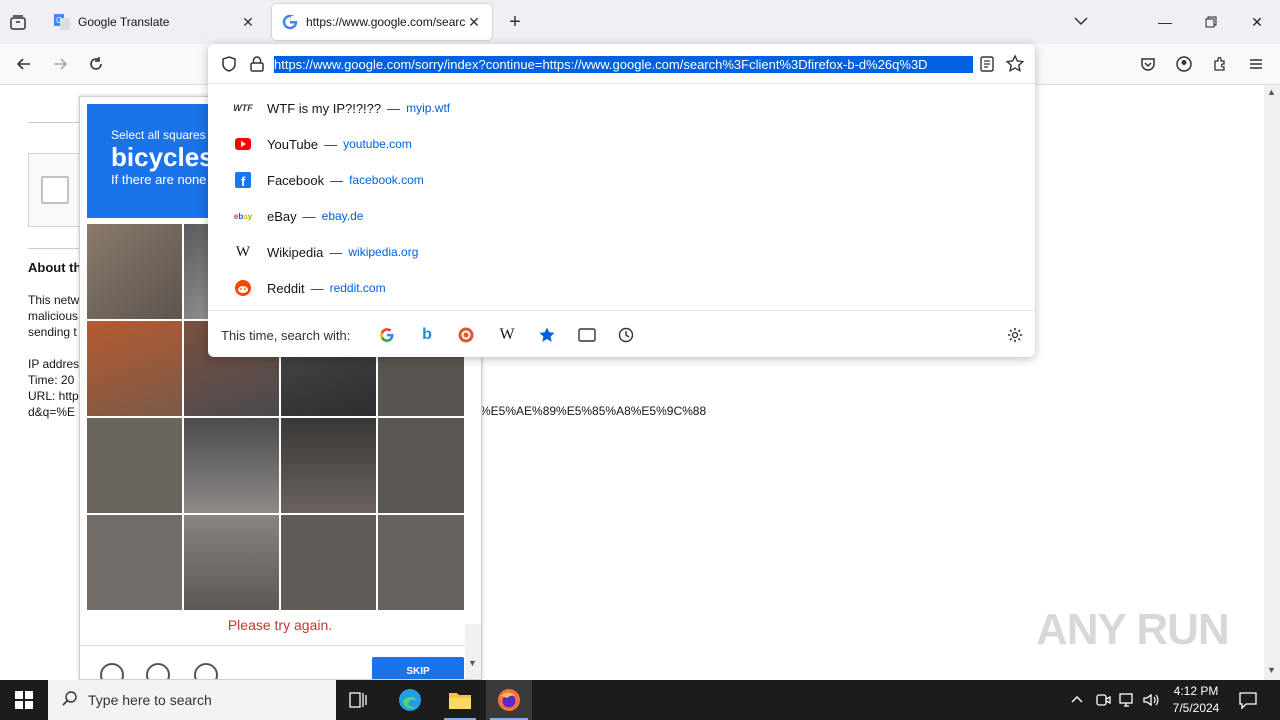 The width and height of the screenshot is (1280, 720). I want to click on suggestion-url: reddit.com, so click(357, 288).